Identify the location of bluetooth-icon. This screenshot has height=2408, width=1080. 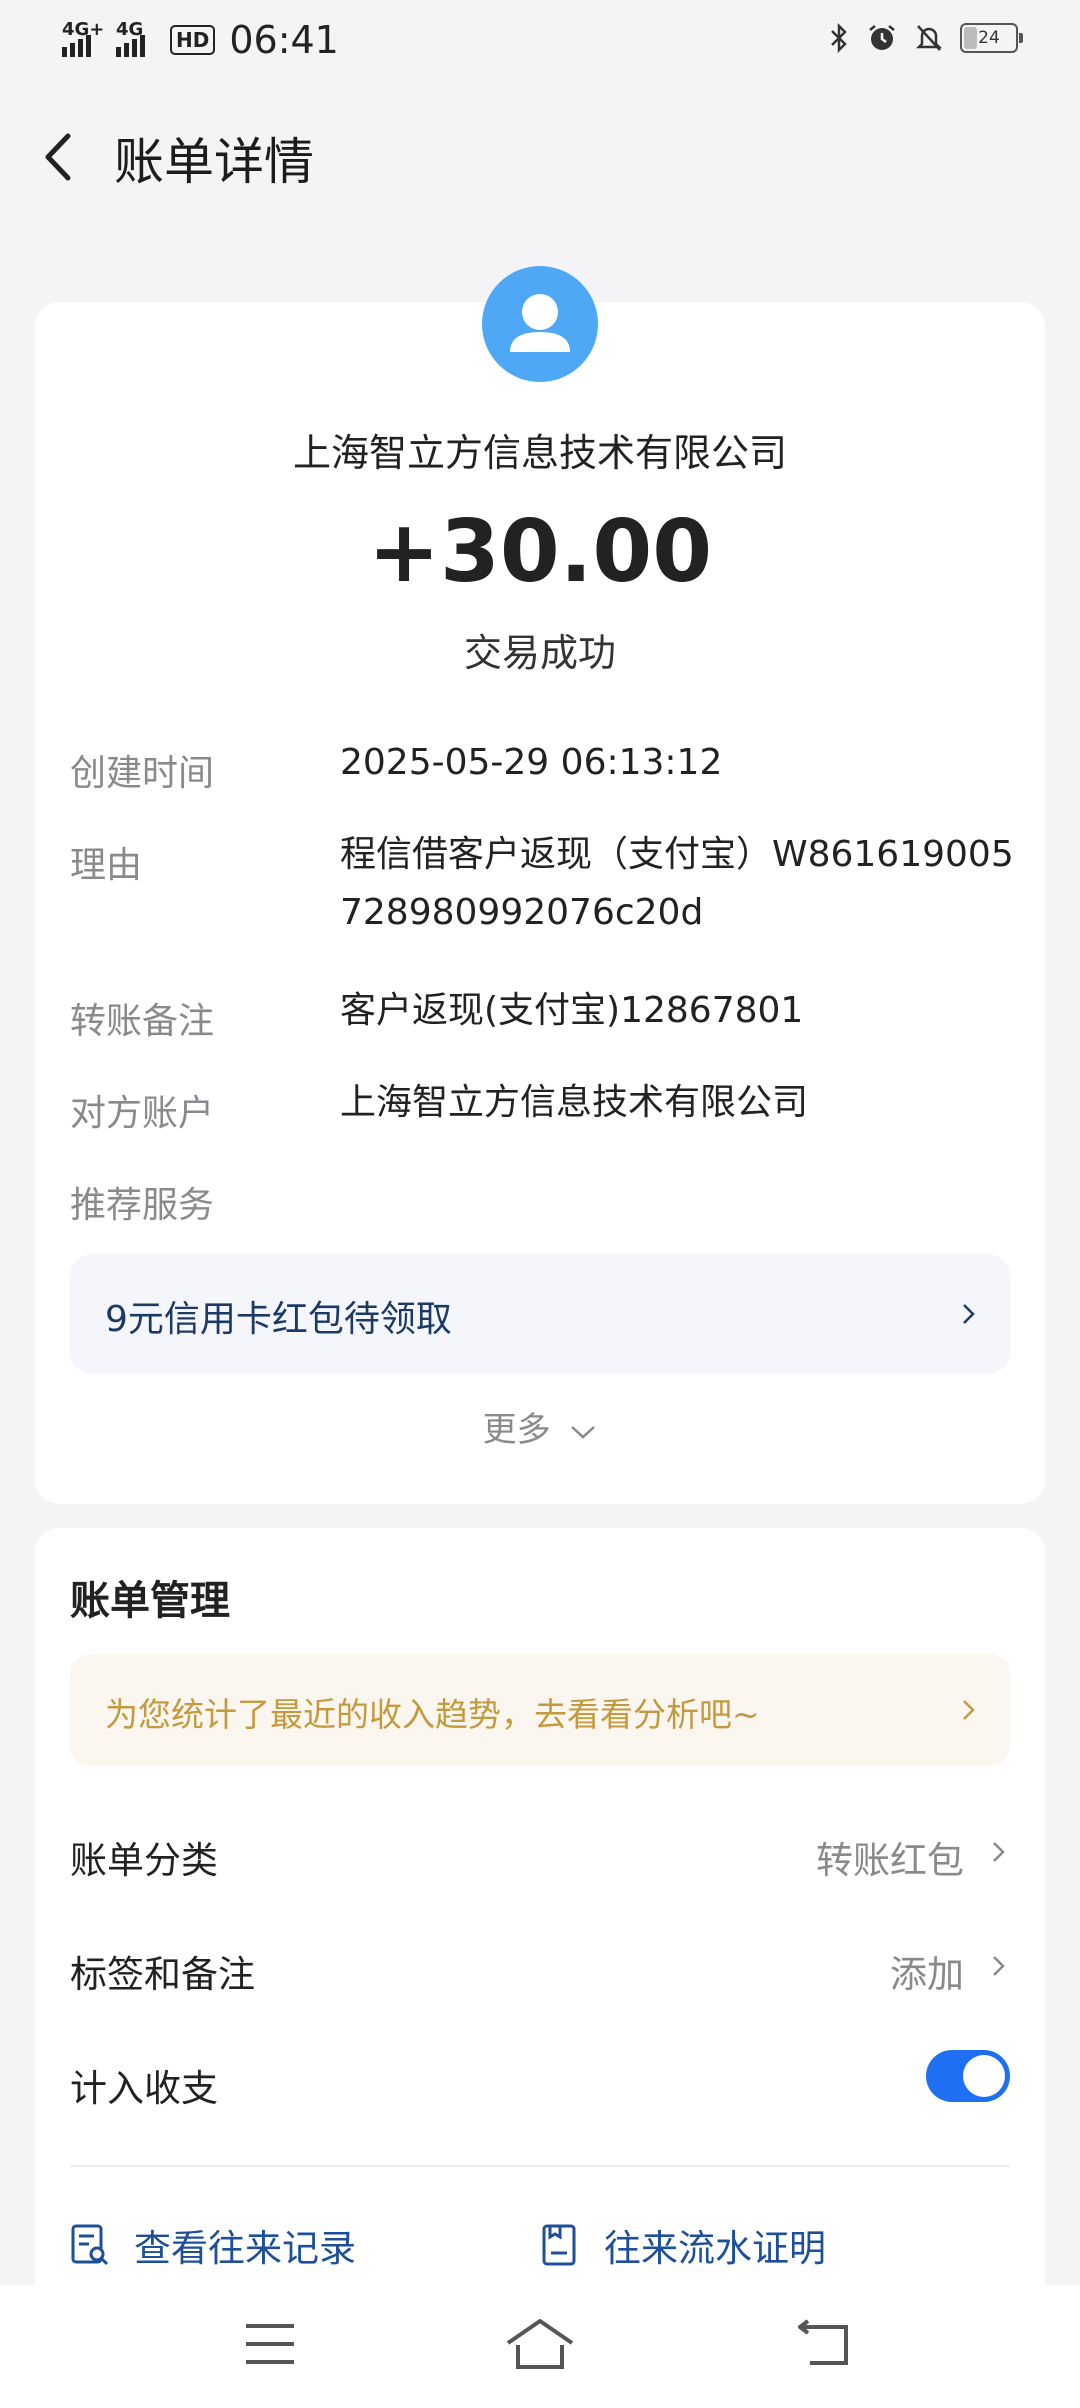
(839, 38).